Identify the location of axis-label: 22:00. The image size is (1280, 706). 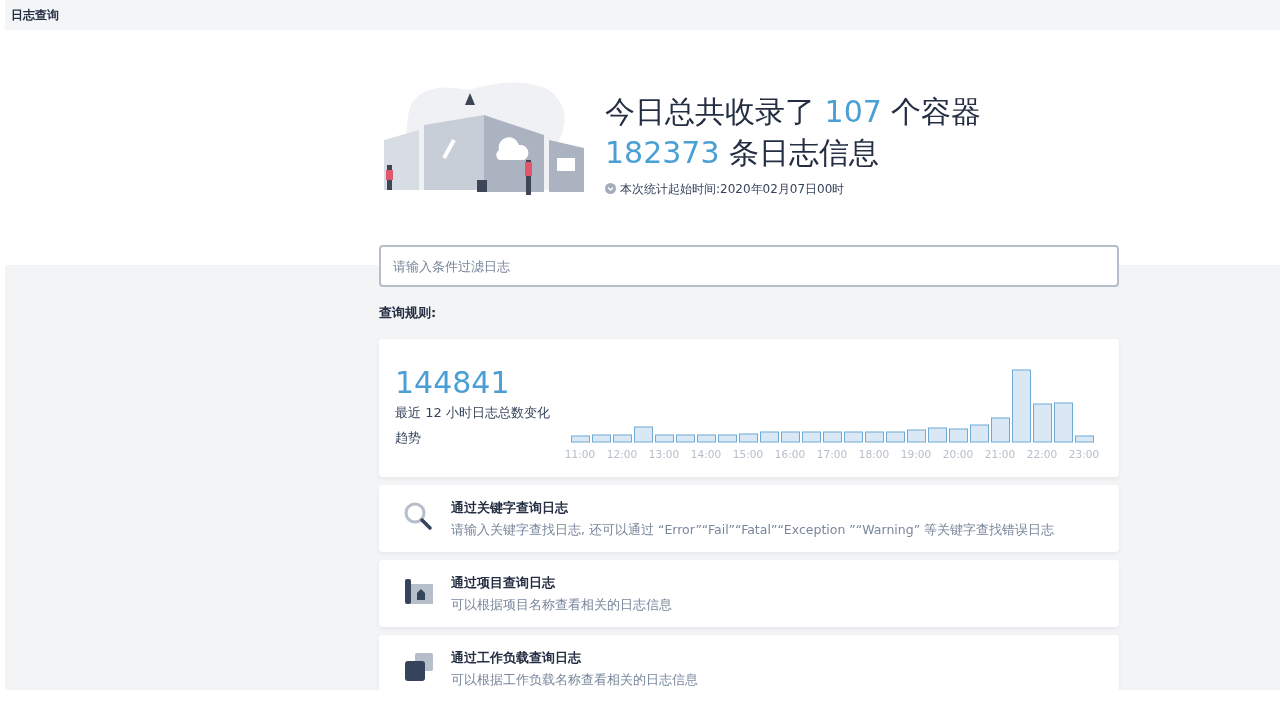
(1042, 454).